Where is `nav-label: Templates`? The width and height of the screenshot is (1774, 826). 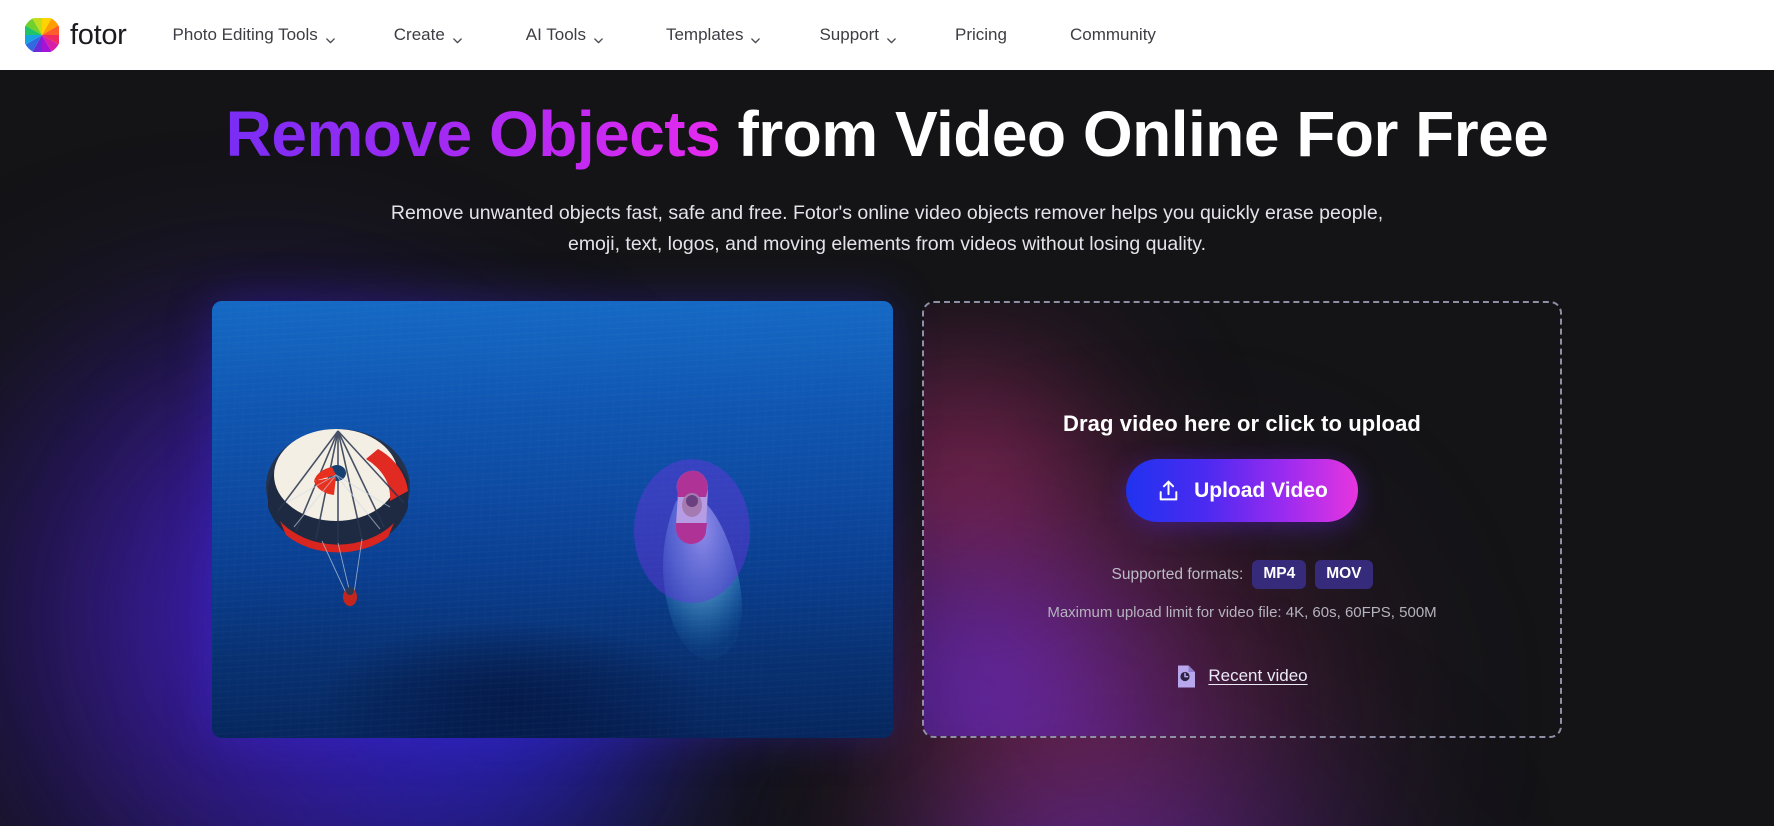 nav-label: Templates is located at coordinates (704, 34).